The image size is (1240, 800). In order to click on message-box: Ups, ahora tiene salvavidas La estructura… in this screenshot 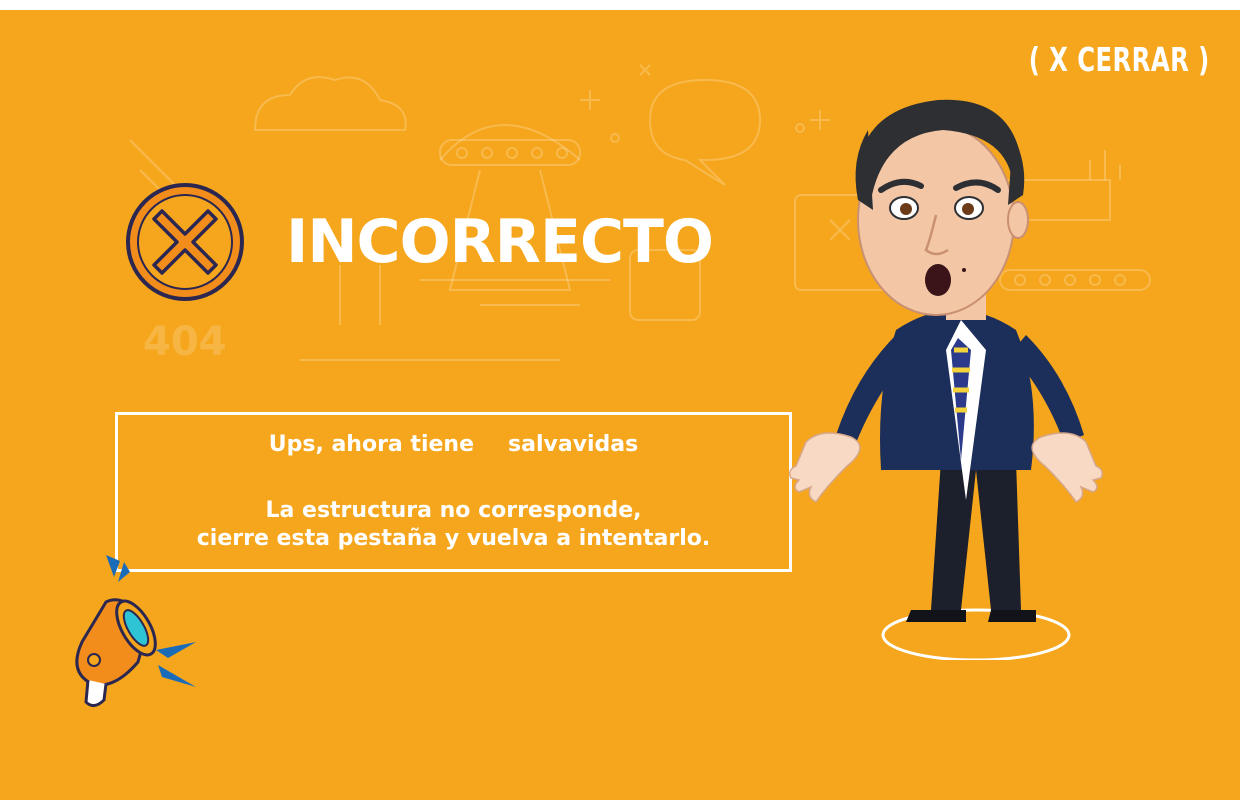, I will do `click(453, 492)`.